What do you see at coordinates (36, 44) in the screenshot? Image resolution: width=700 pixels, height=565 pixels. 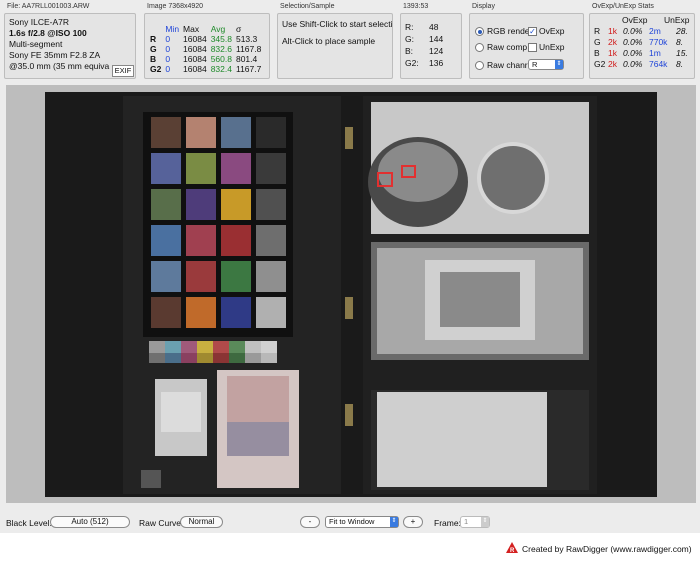 I see `metering-mode: Multi-segment` at bounding box center [36, 44].